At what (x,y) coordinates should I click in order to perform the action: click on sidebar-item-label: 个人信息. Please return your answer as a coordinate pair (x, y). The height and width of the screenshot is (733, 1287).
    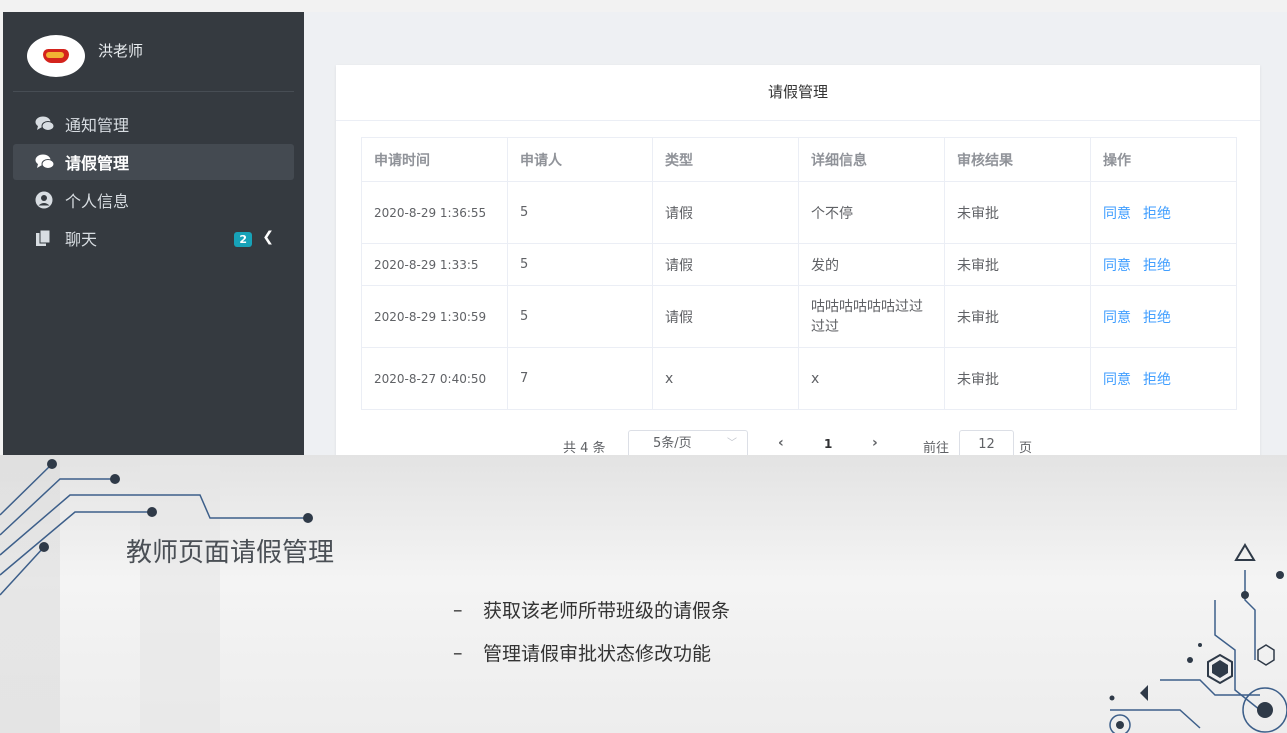
    Looking at the image, I should click on (97, 201).